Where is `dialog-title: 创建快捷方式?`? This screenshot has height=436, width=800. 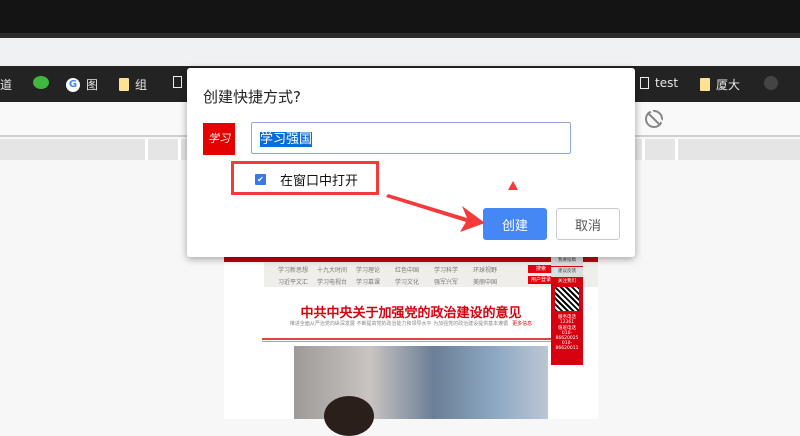
dialog-title: 创建快捷方式? is located at coordinates (252, 97).